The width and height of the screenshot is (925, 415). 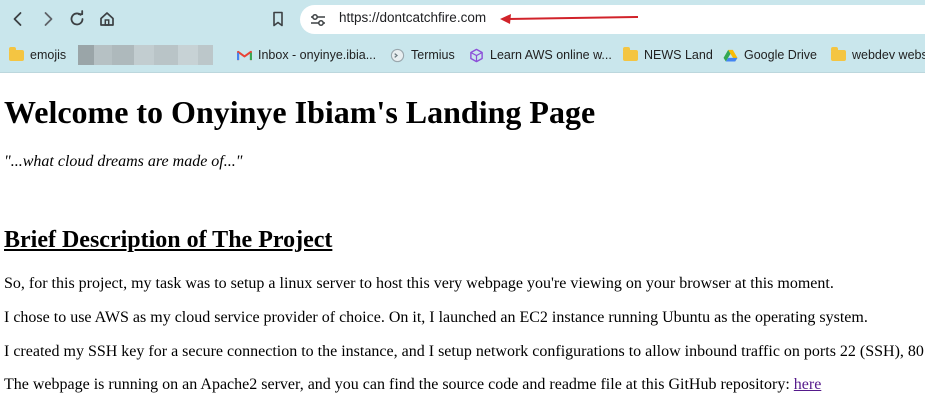 What do you see at coordinates (397, 55) in the screenshot?
I see `termius-icon` at bounding box center [397, 55].